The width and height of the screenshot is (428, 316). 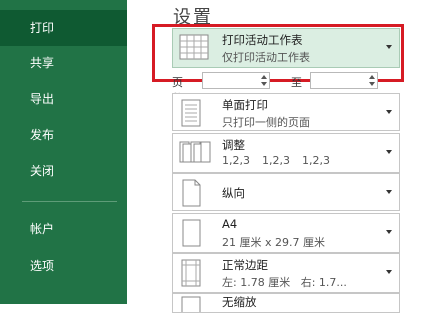 What do you see at coordinates (296, 82) in the screenshot?
I see `pages-to-label: 至` at bounding box center [296, 82].